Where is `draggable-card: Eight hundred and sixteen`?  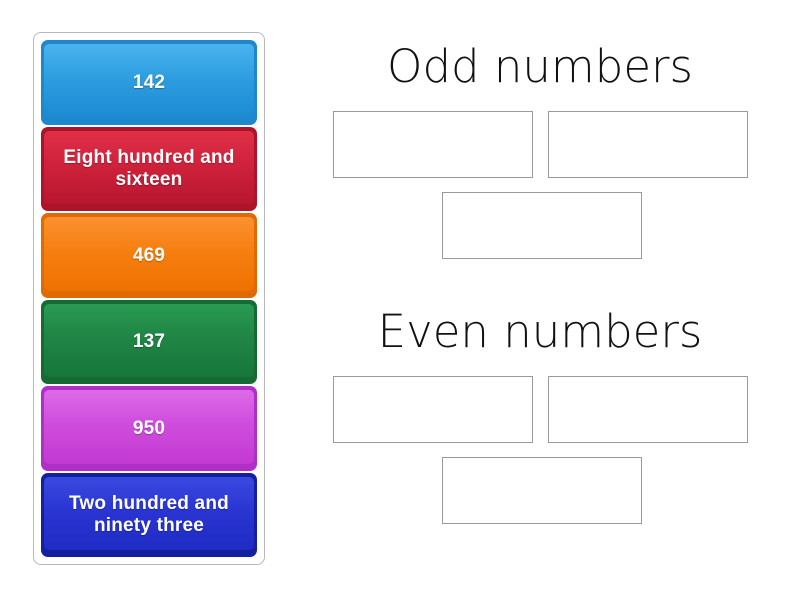 draggable-card: Eight hundred and sixteen is located at coordinates (149, 168).